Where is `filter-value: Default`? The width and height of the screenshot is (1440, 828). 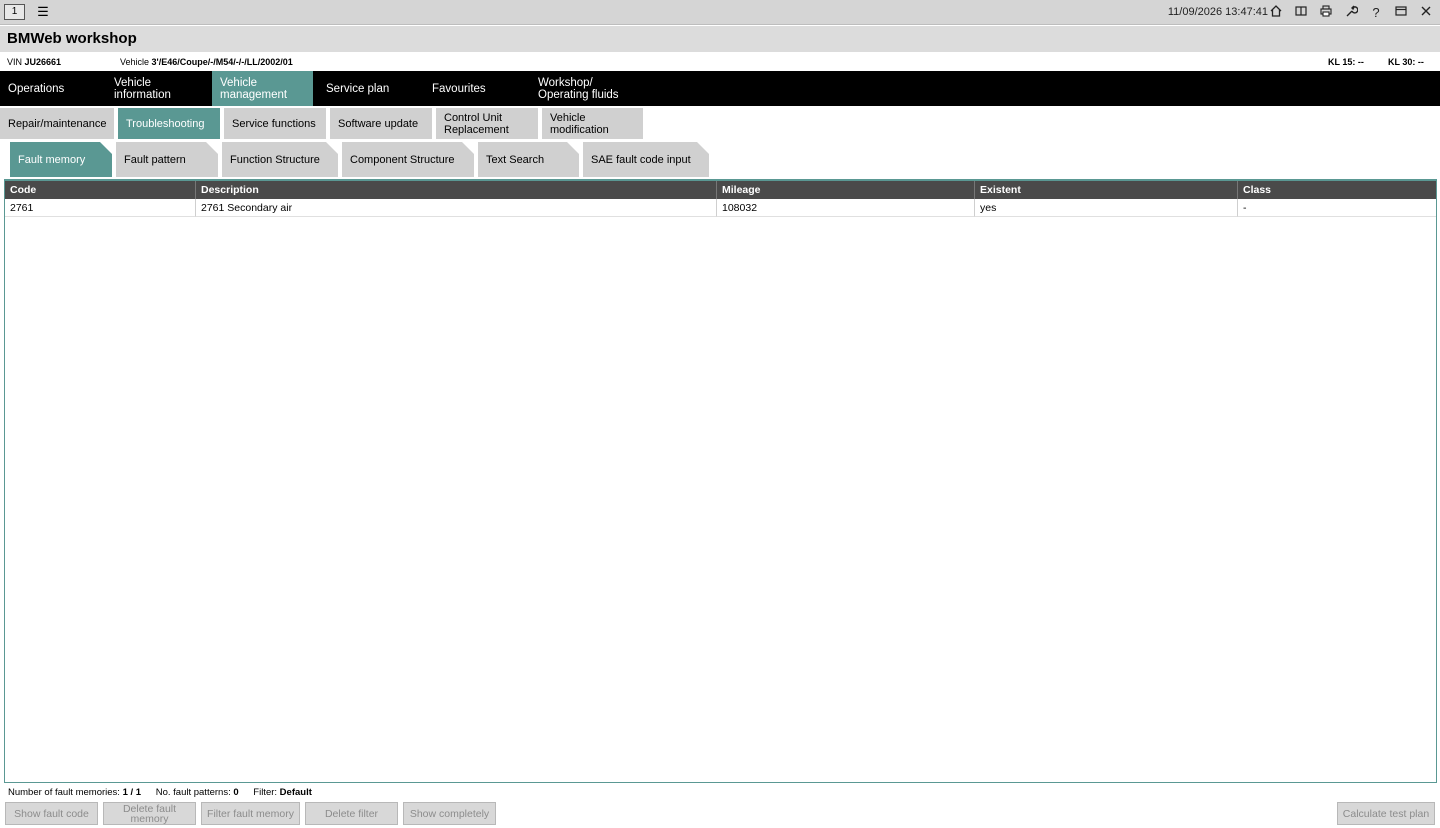 filter-value: Default is located at coordinates (295, 792).